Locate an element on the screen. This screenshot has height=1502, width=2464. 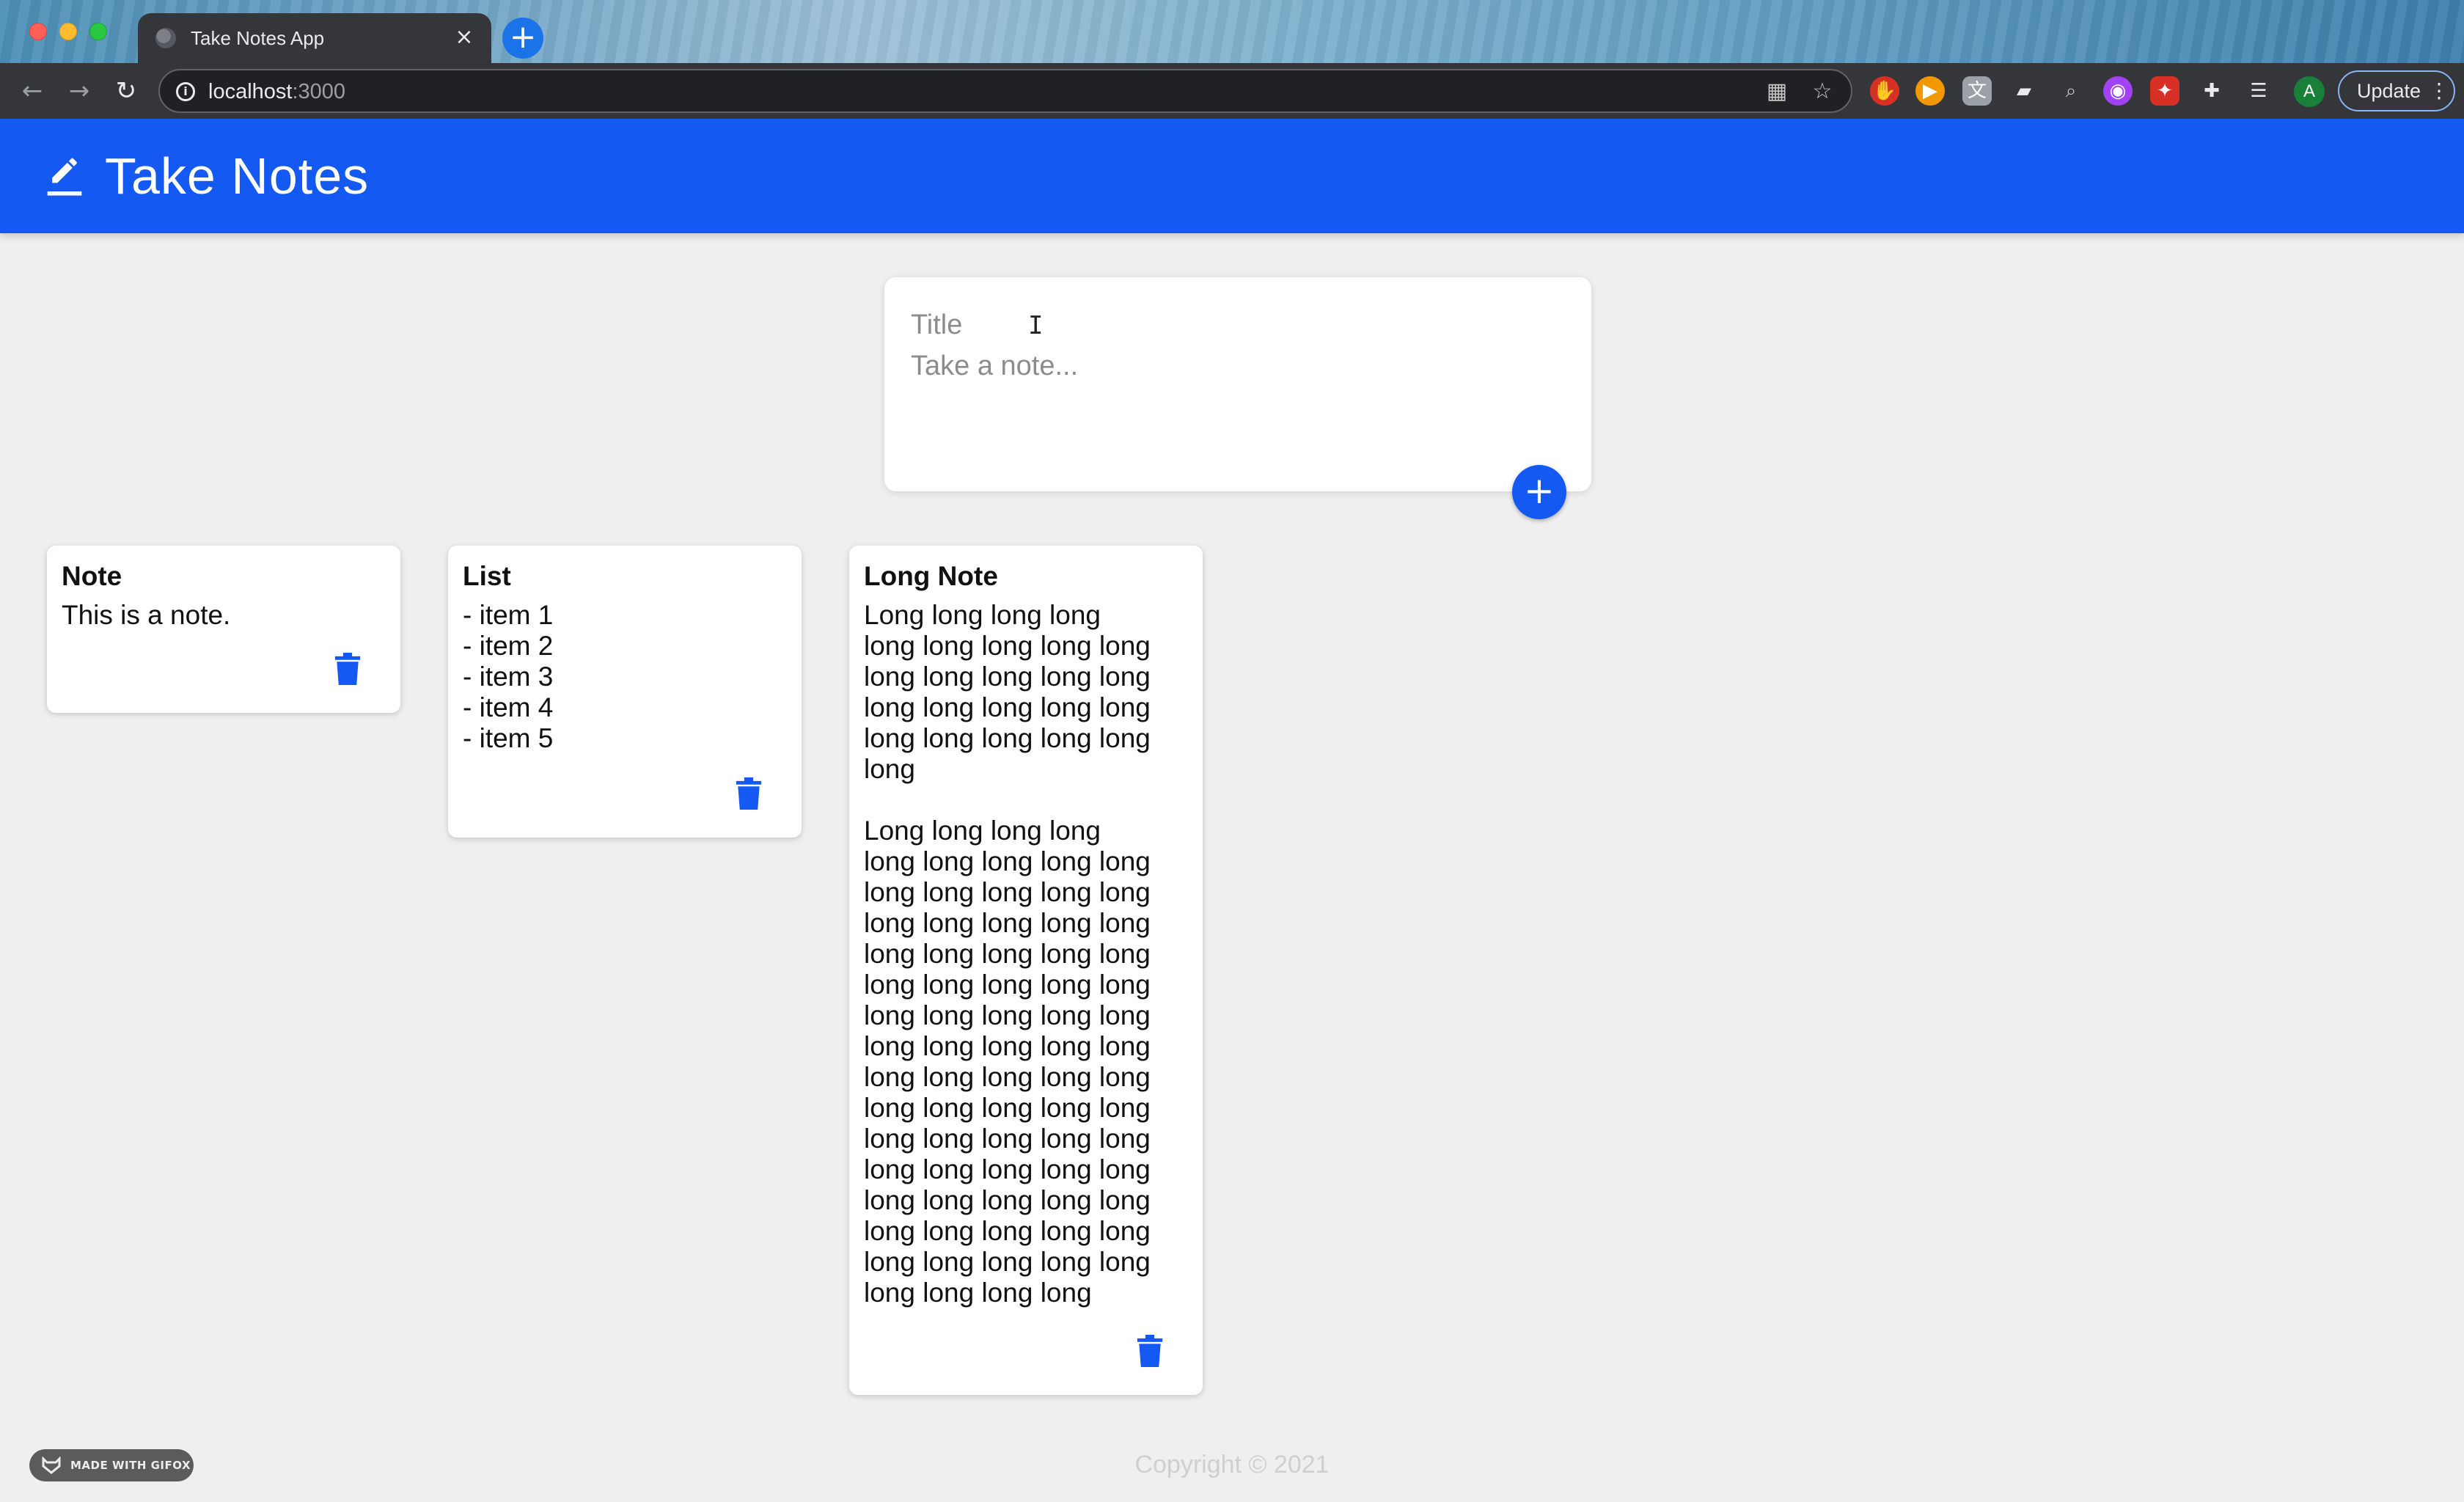
fox-logo-icon is located at coordinates (51, 1466).